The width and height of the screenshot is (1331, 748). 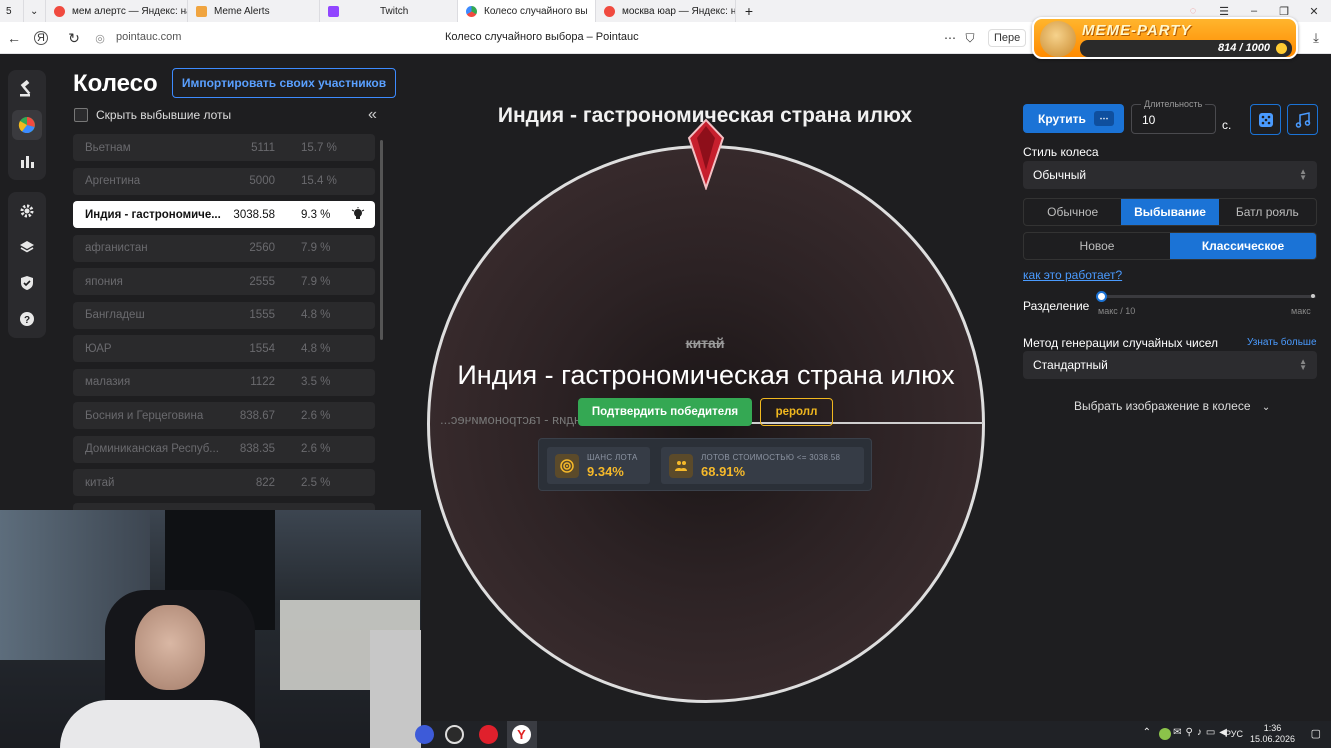 What do you see at coordinates (723, 471) in the screenshot?
I see `stat-value: 68.91%` at bounding box center [723, 471].